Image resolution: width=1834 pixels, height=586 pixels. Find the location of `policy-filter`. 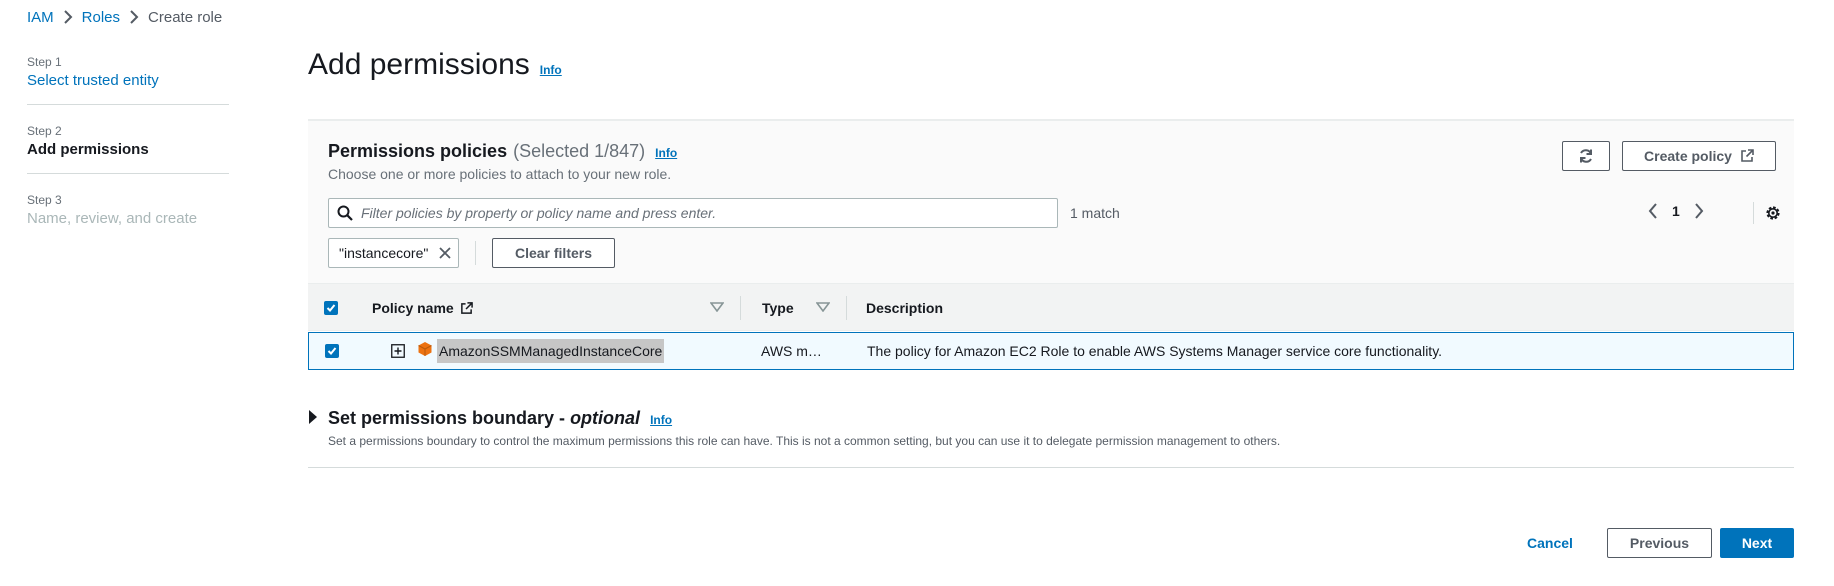

policy-filter is located at coordinates (693, 213).